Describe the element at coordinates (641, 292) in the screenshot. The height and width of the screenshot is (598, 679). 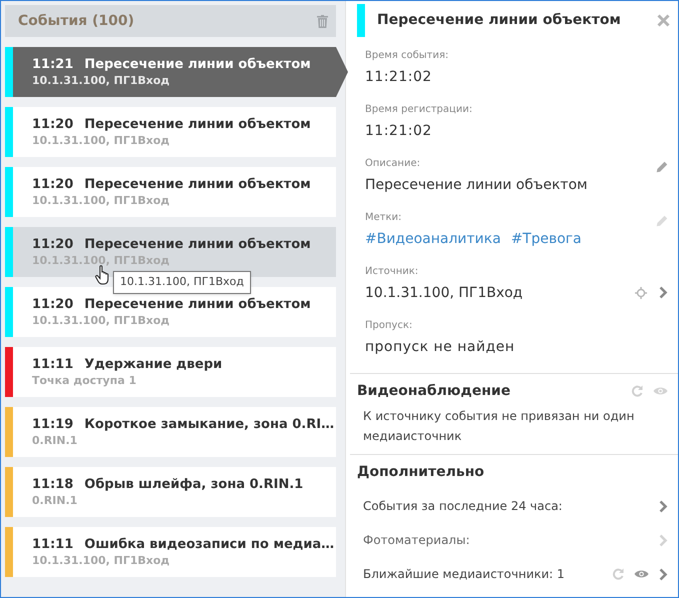
I see `crosshair-icon` at that location.